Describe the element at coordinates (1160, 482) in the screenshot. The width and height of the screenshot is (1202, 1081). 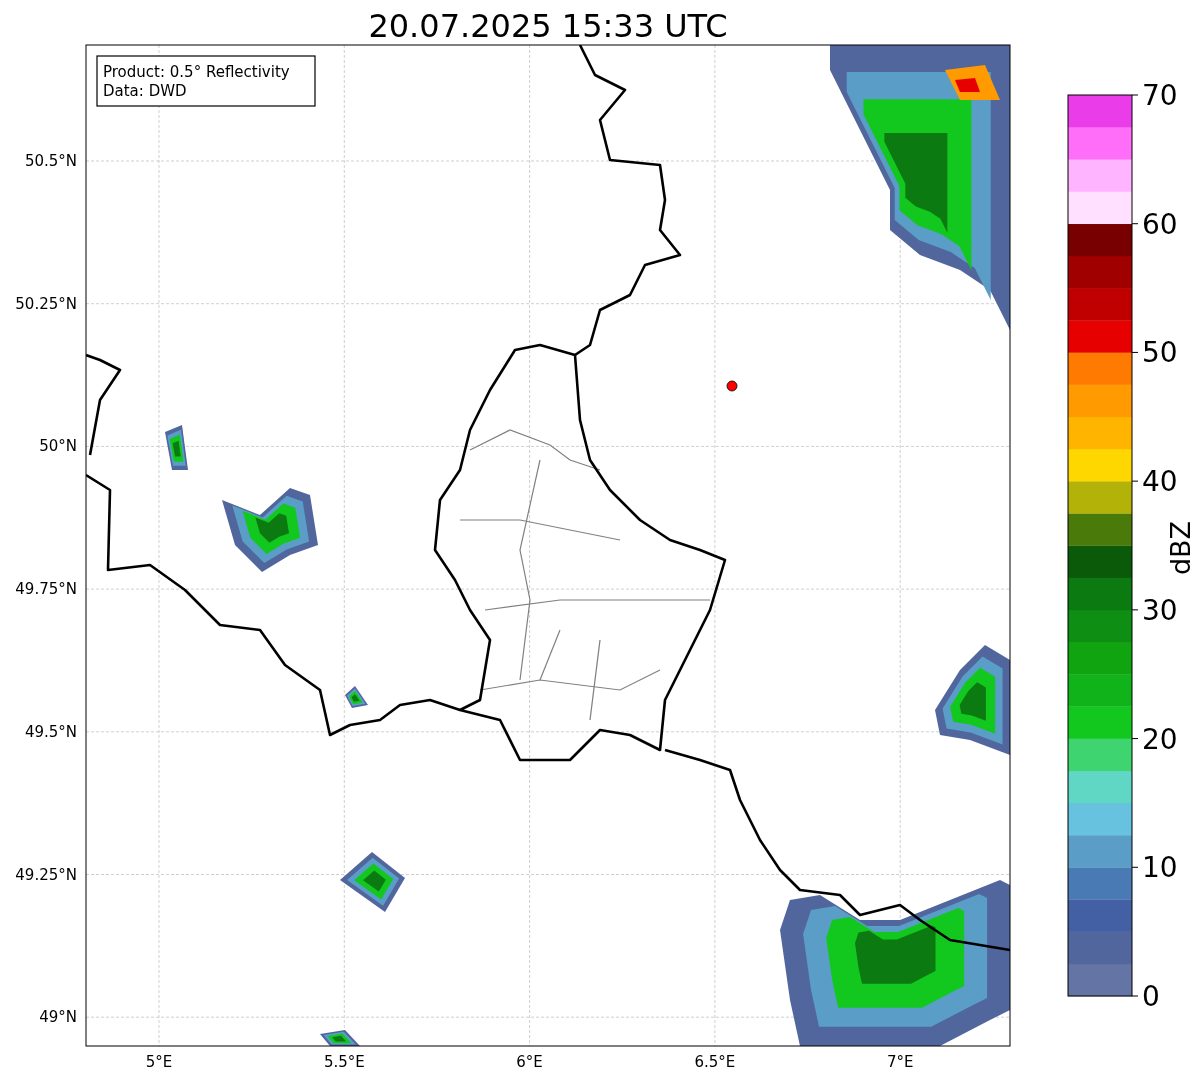
I see `colorbar-tick-label: 40` at that location.